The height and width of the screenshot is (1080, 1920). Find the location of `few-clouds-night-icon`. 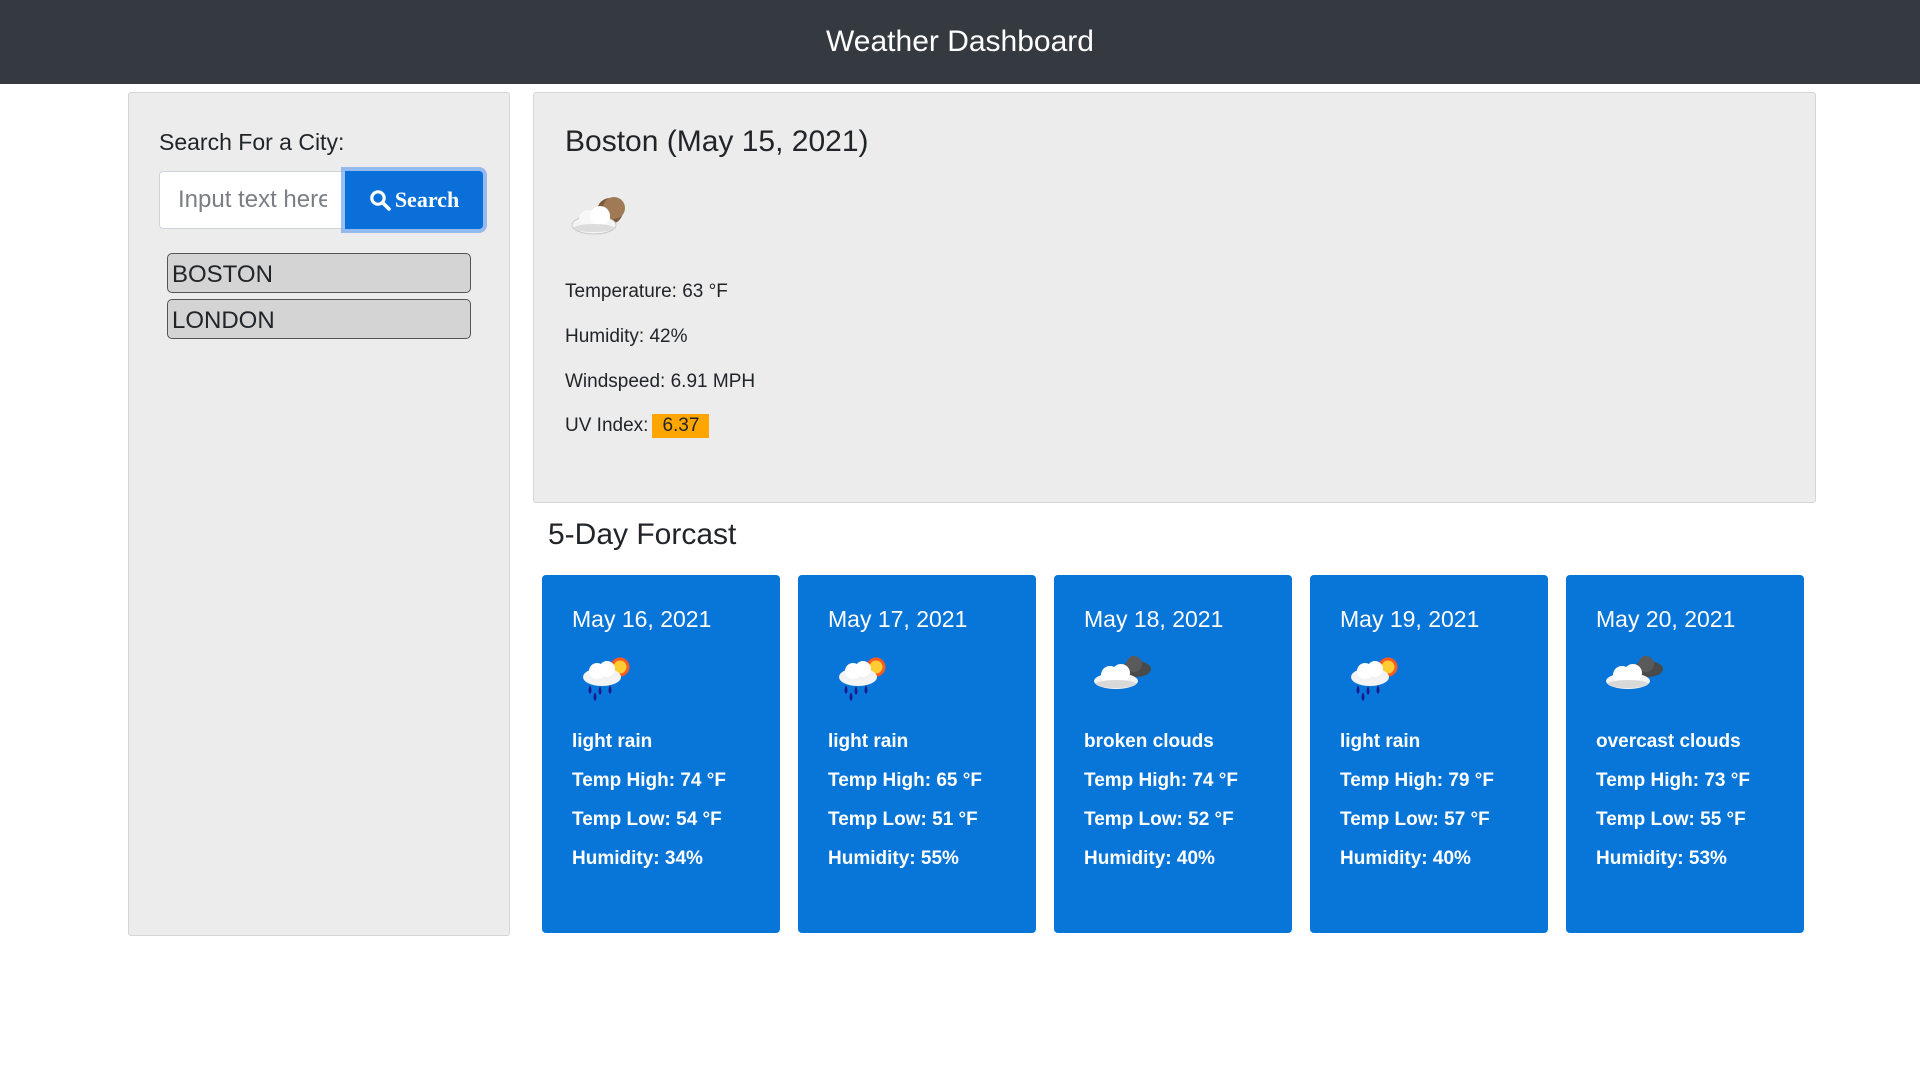

few-clouds-night-icon is located at coordinates (600, 219).